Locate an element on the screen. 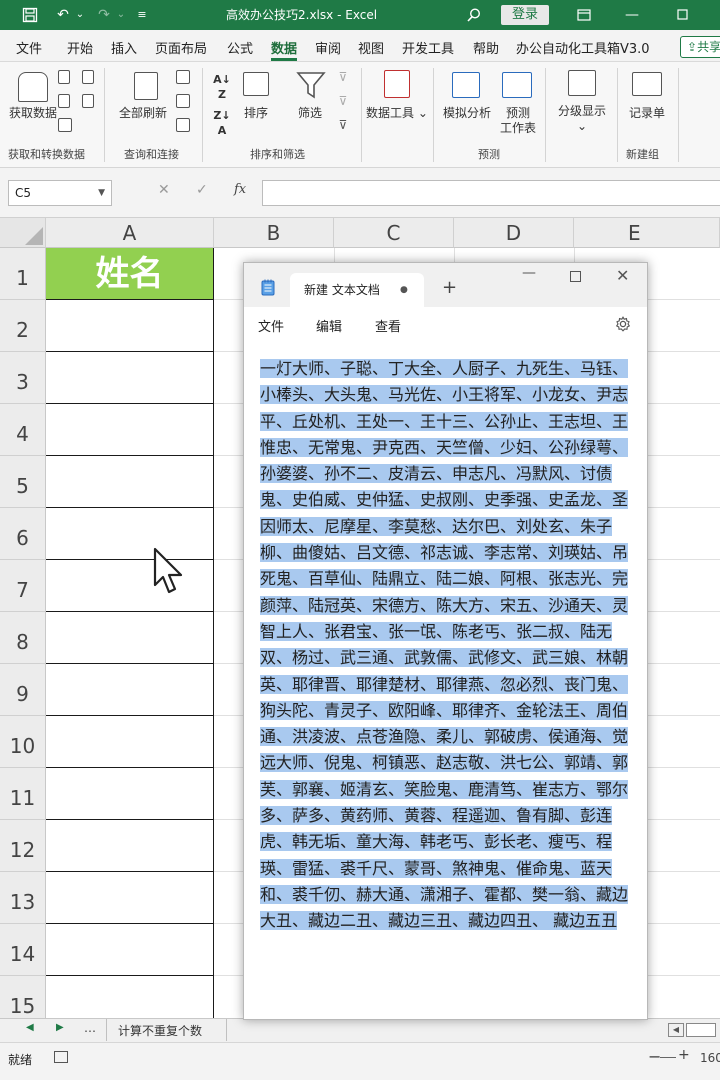 The width and height of the screenshot is (720, 1080). clear-filter-icon: ⊽ is located at coordinates (343, 77).